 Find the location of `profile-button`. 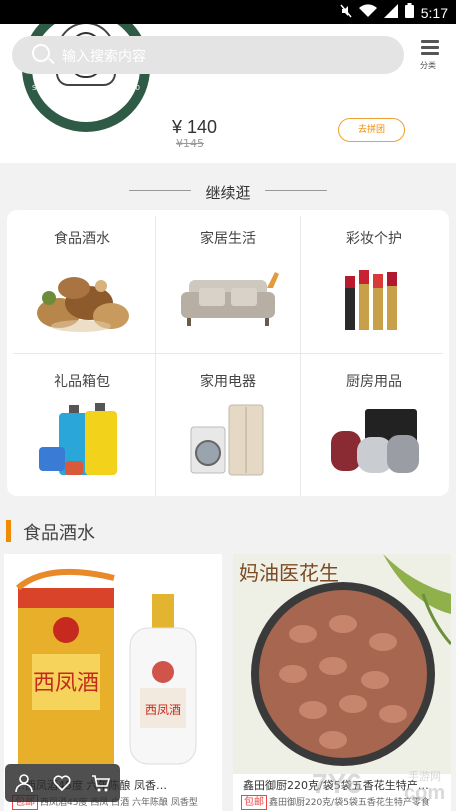

profile-button is located at coordinates (24, 783).